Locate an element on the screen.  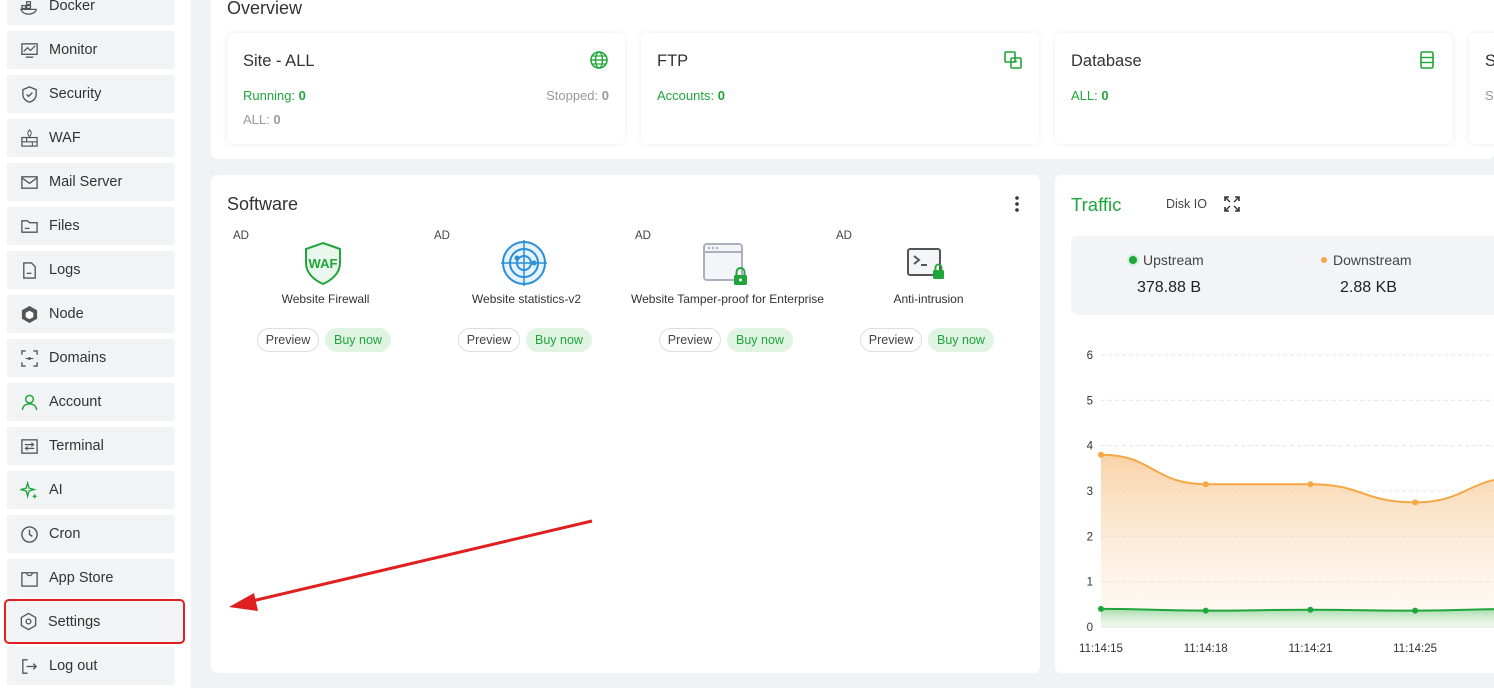
sidebar-item-log-out: Log out is located at coordinates (91, 666).